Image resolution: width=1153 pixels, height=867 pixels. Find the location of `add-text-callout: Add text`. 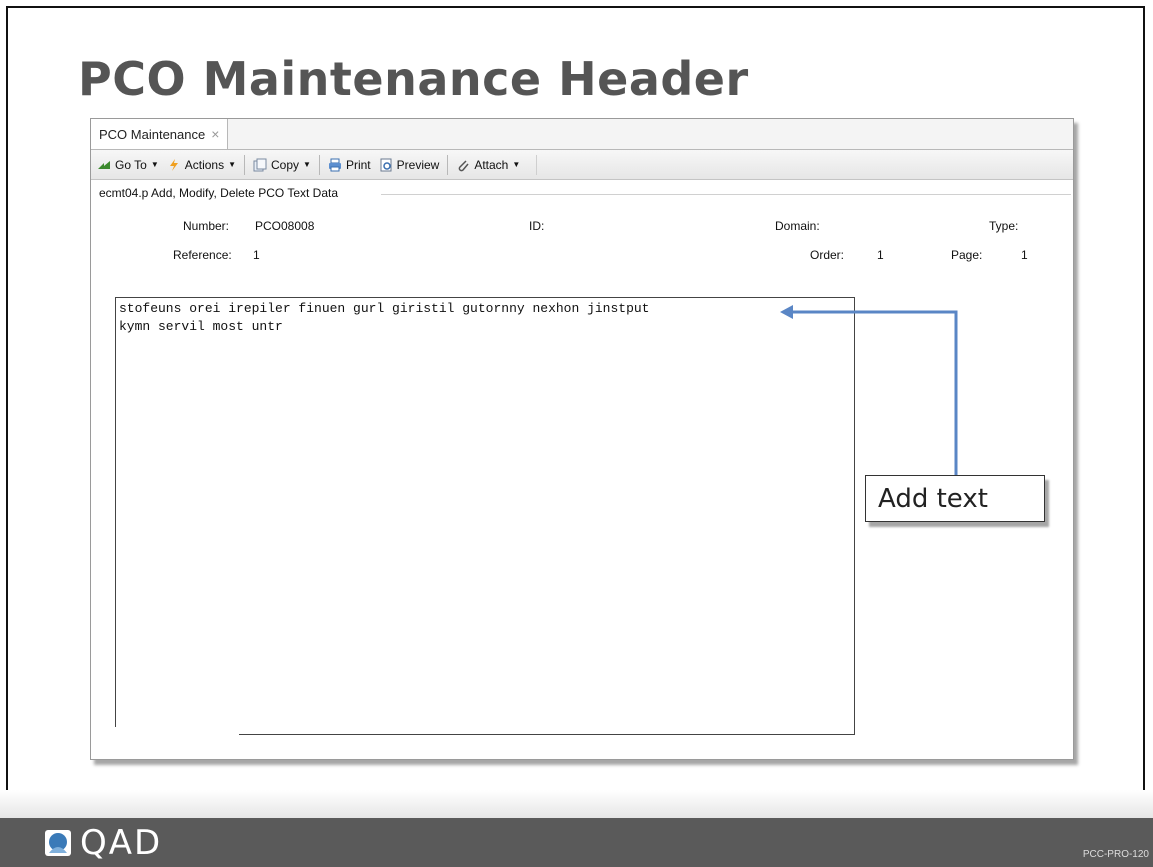

add-text-callout: Add text is located at coordinates (955, 498).